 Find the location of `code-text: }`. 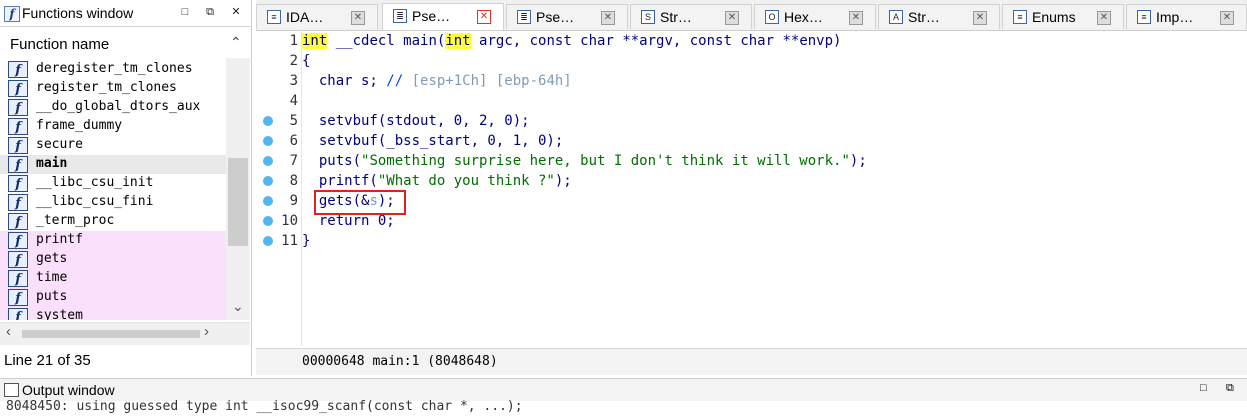

code-text: } is located at coordinates (306, 241).